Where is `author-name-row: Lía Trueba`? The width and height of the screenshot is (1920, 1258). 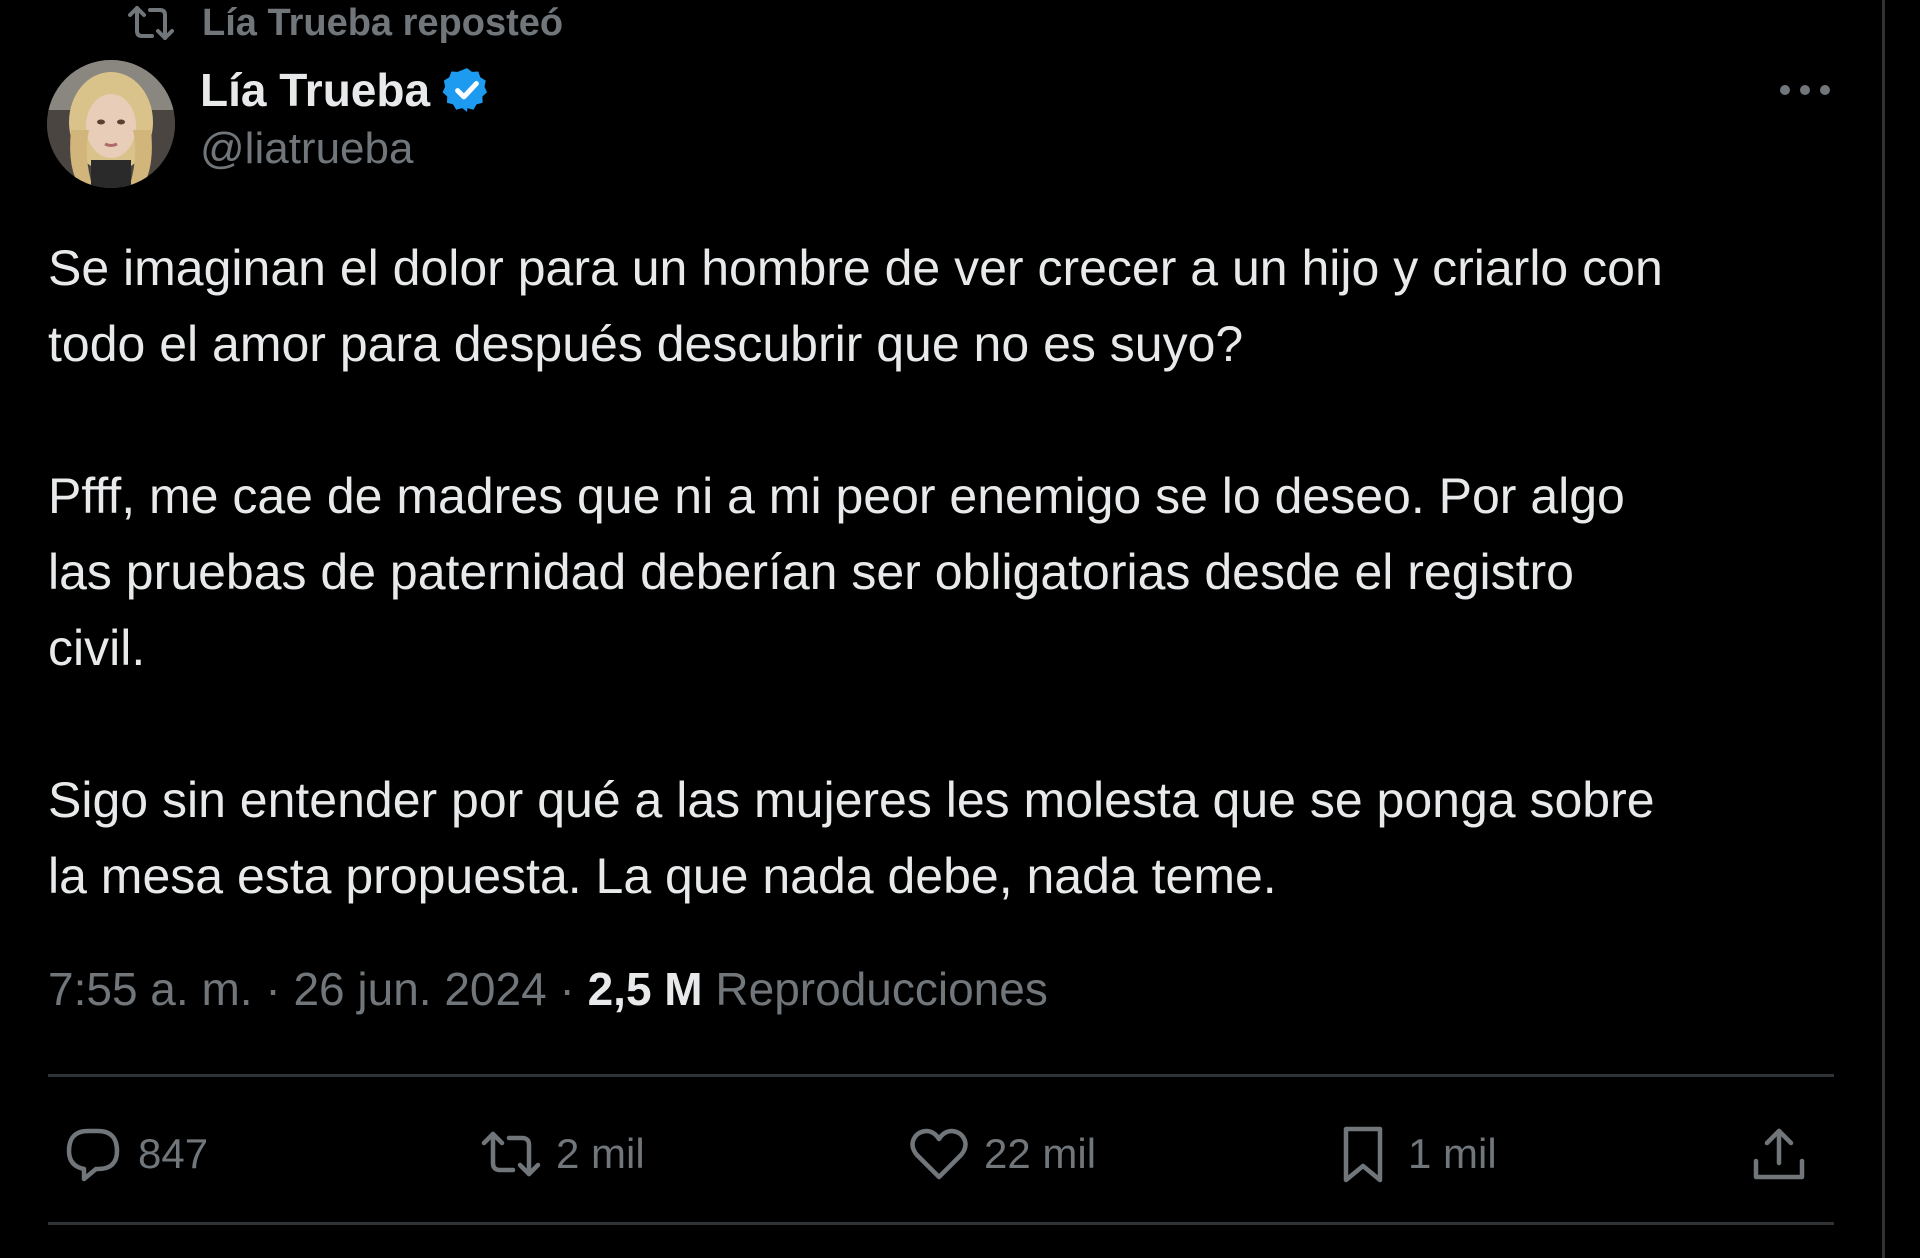
author-name-row: Lía Trueba is located at coordinates (346, 90).